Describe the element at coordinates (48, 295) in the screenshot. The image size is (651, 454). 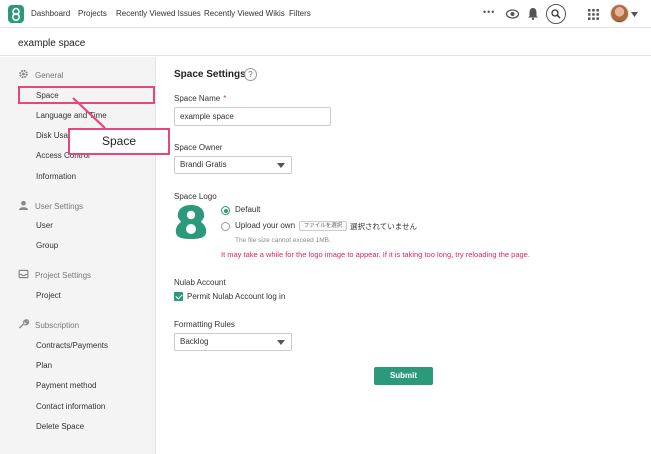
I see `sidebar-item-project: Project` at that location.